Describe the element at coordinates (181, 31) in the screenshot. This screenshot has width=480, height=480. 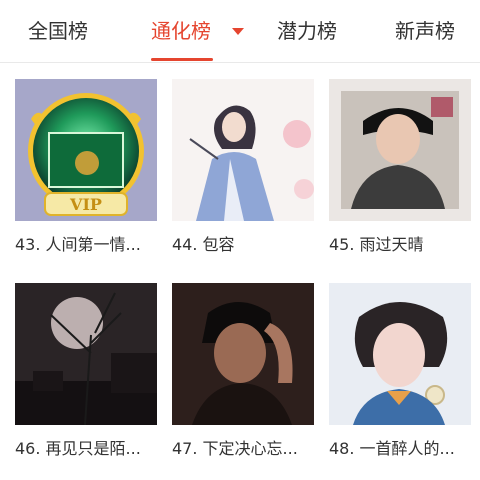
I see `tab-tonghua: 通化榜` at that location.